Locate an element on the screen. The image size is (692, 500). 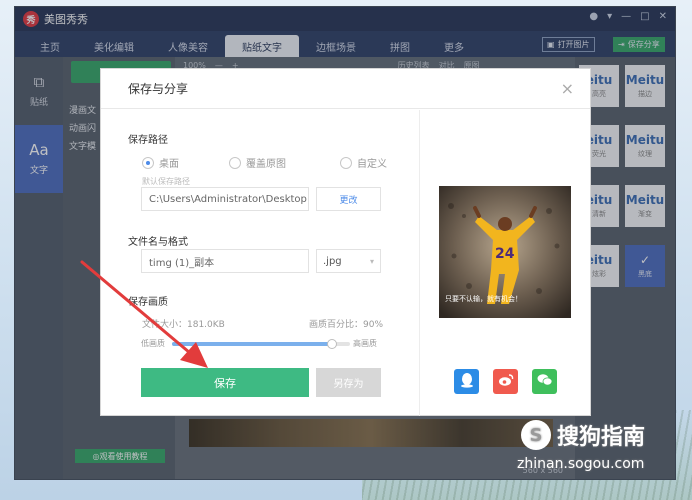
default-path-hint: 默认保存路径 is located at coordinates (166, 181).